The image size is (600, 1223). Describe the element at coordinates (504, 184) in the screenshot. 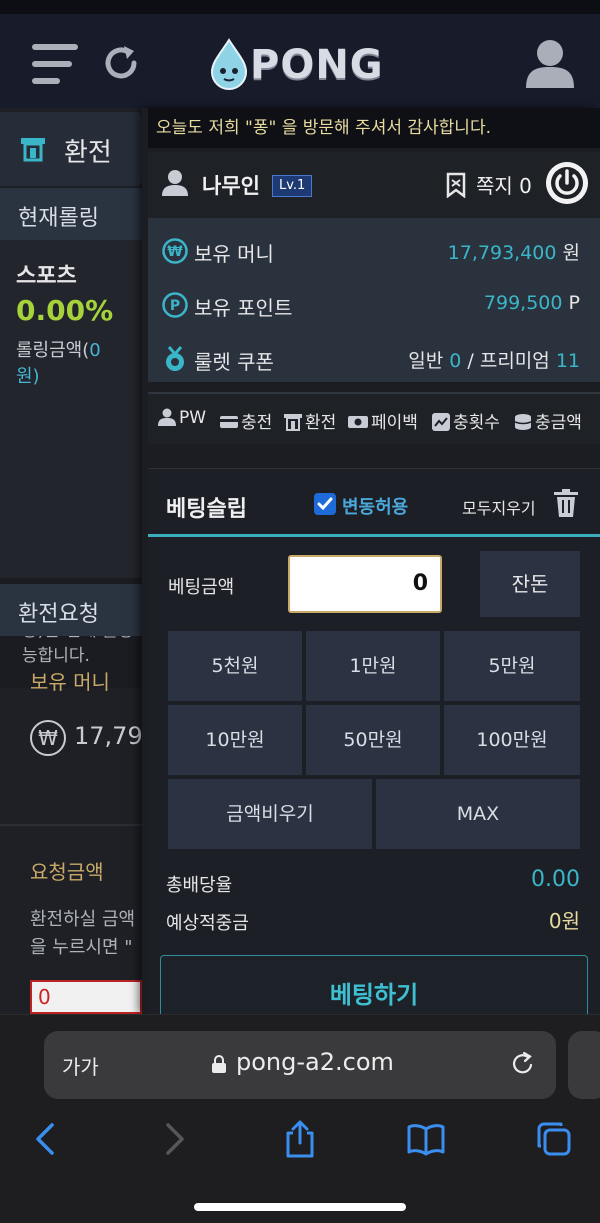

I see `message-count: 쪽지 0` at that location.